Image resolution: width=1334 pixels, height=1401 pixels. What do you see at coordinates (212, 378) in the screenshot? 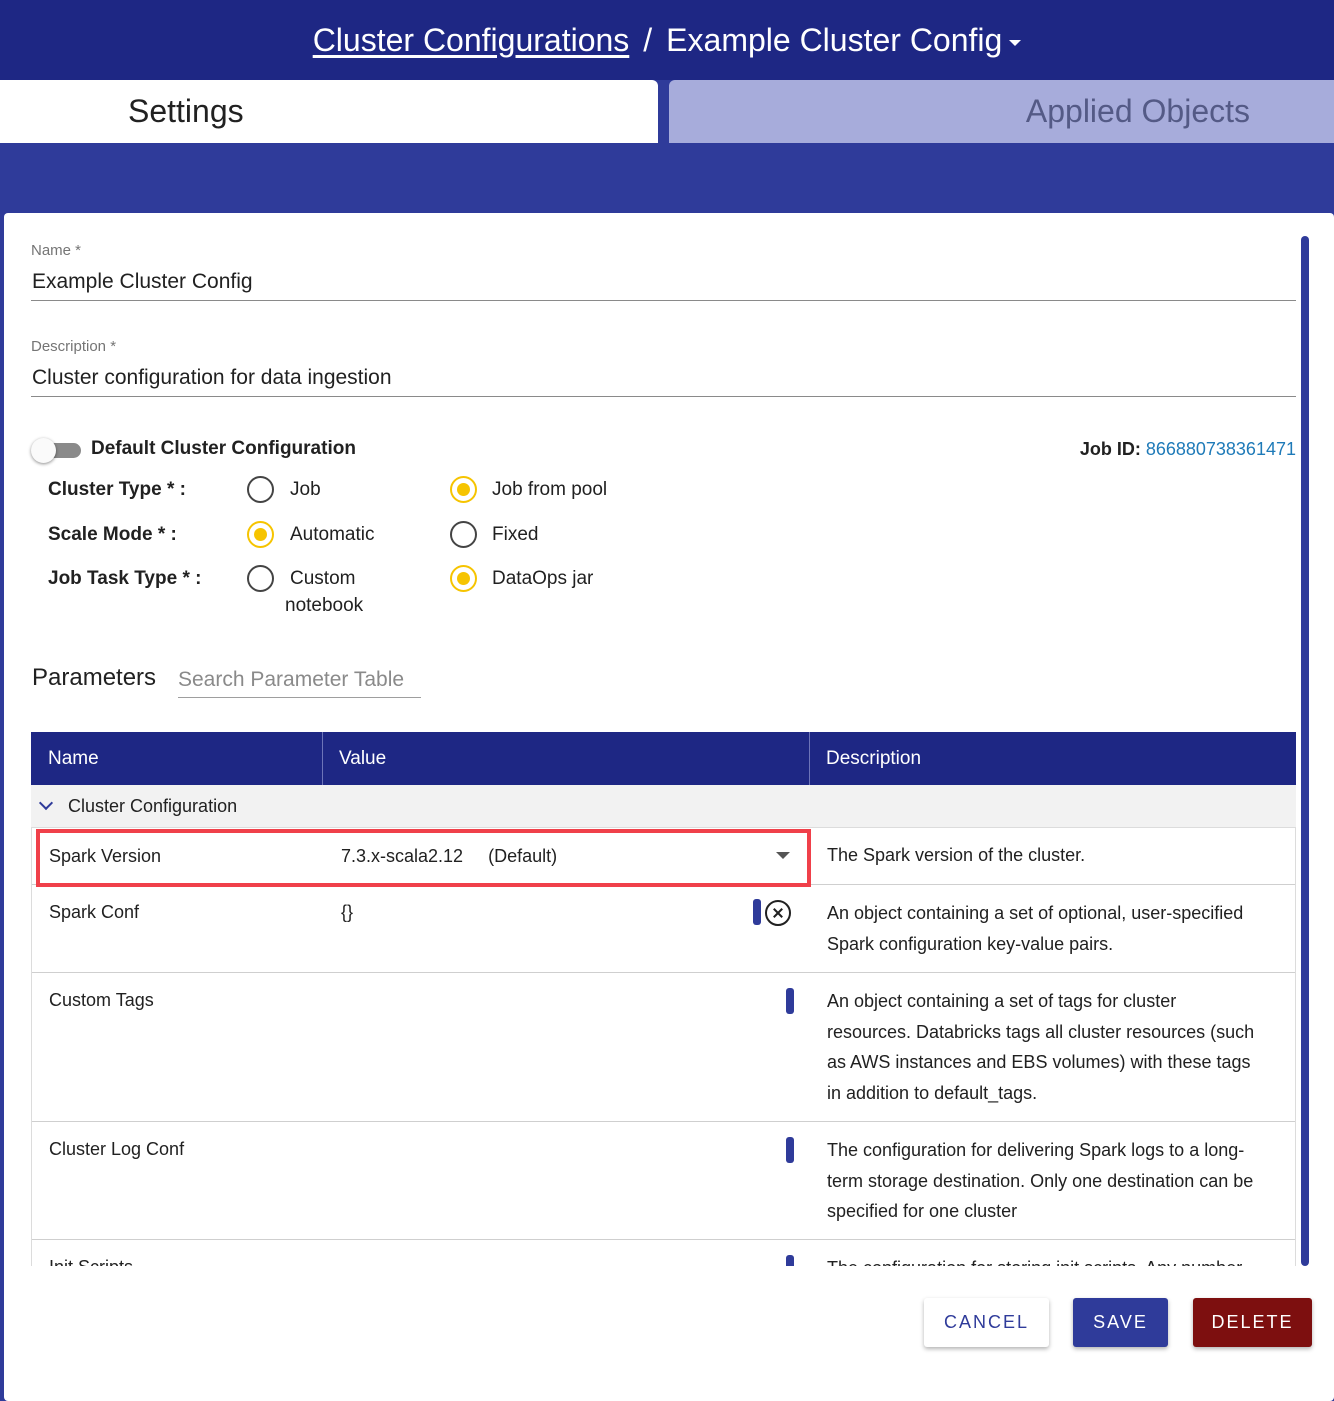
I see `description-field: Cluster configuration for data ingestion` at bounding box center [212, 378].